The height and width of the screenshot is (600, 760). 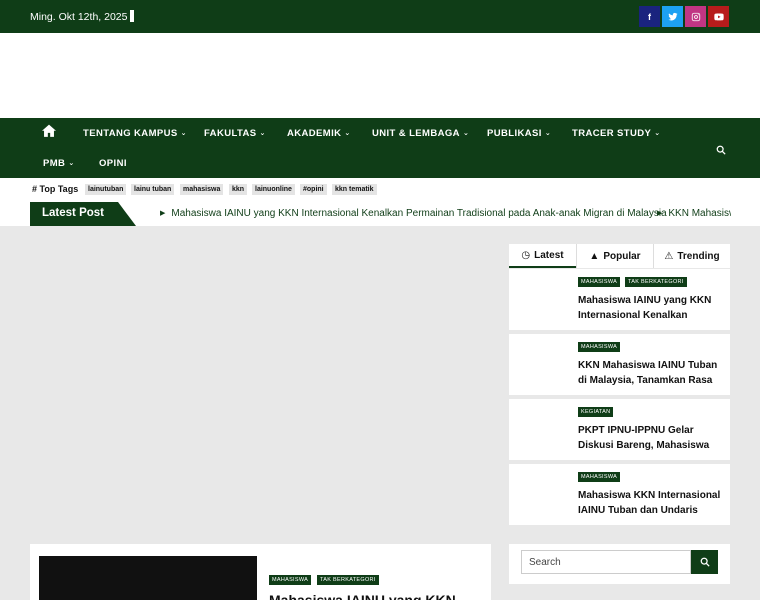 I want to click on nav-fakultas: FAKULTAS ⌄, so click(x=235, y=133).